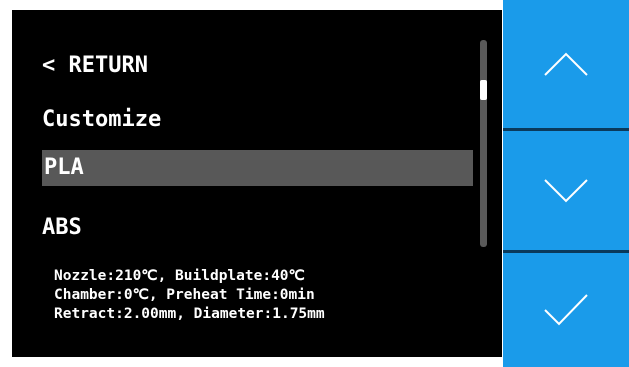  I want to click on scroll-up-button, so click(566, 64).